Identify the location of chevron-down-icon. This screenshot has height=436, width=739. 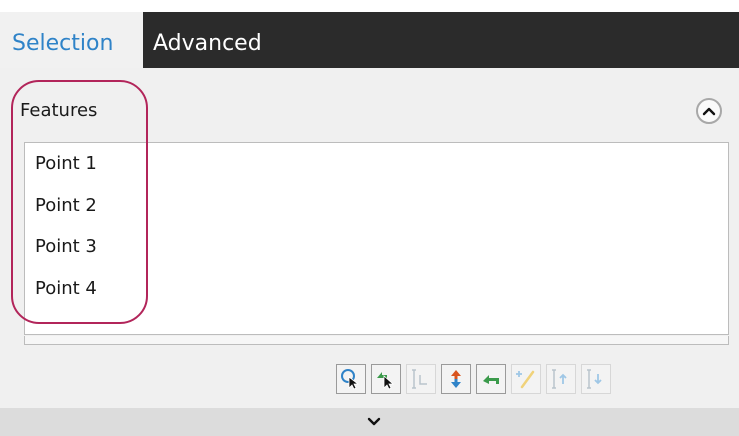
(374, 421).